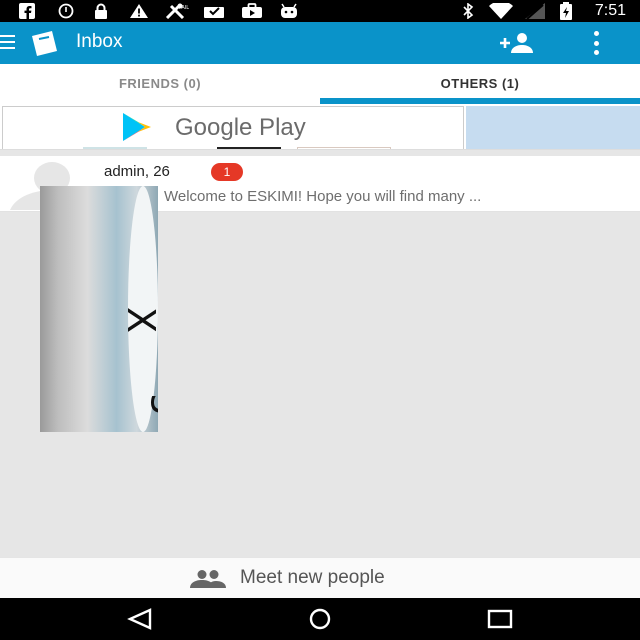  I want to click on lock-icon, so click(101, 11).